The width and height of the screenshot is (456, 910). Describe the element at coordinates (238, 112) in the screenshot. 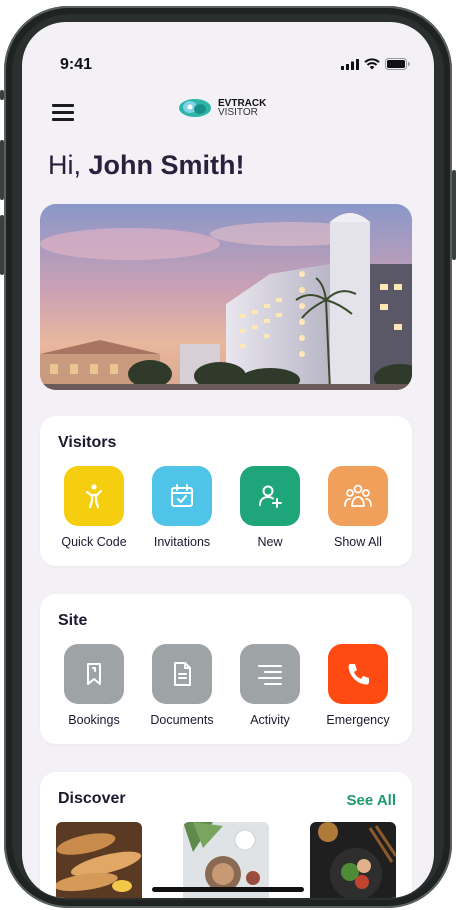

I see `logo-line-2: VISITOR` at that location.